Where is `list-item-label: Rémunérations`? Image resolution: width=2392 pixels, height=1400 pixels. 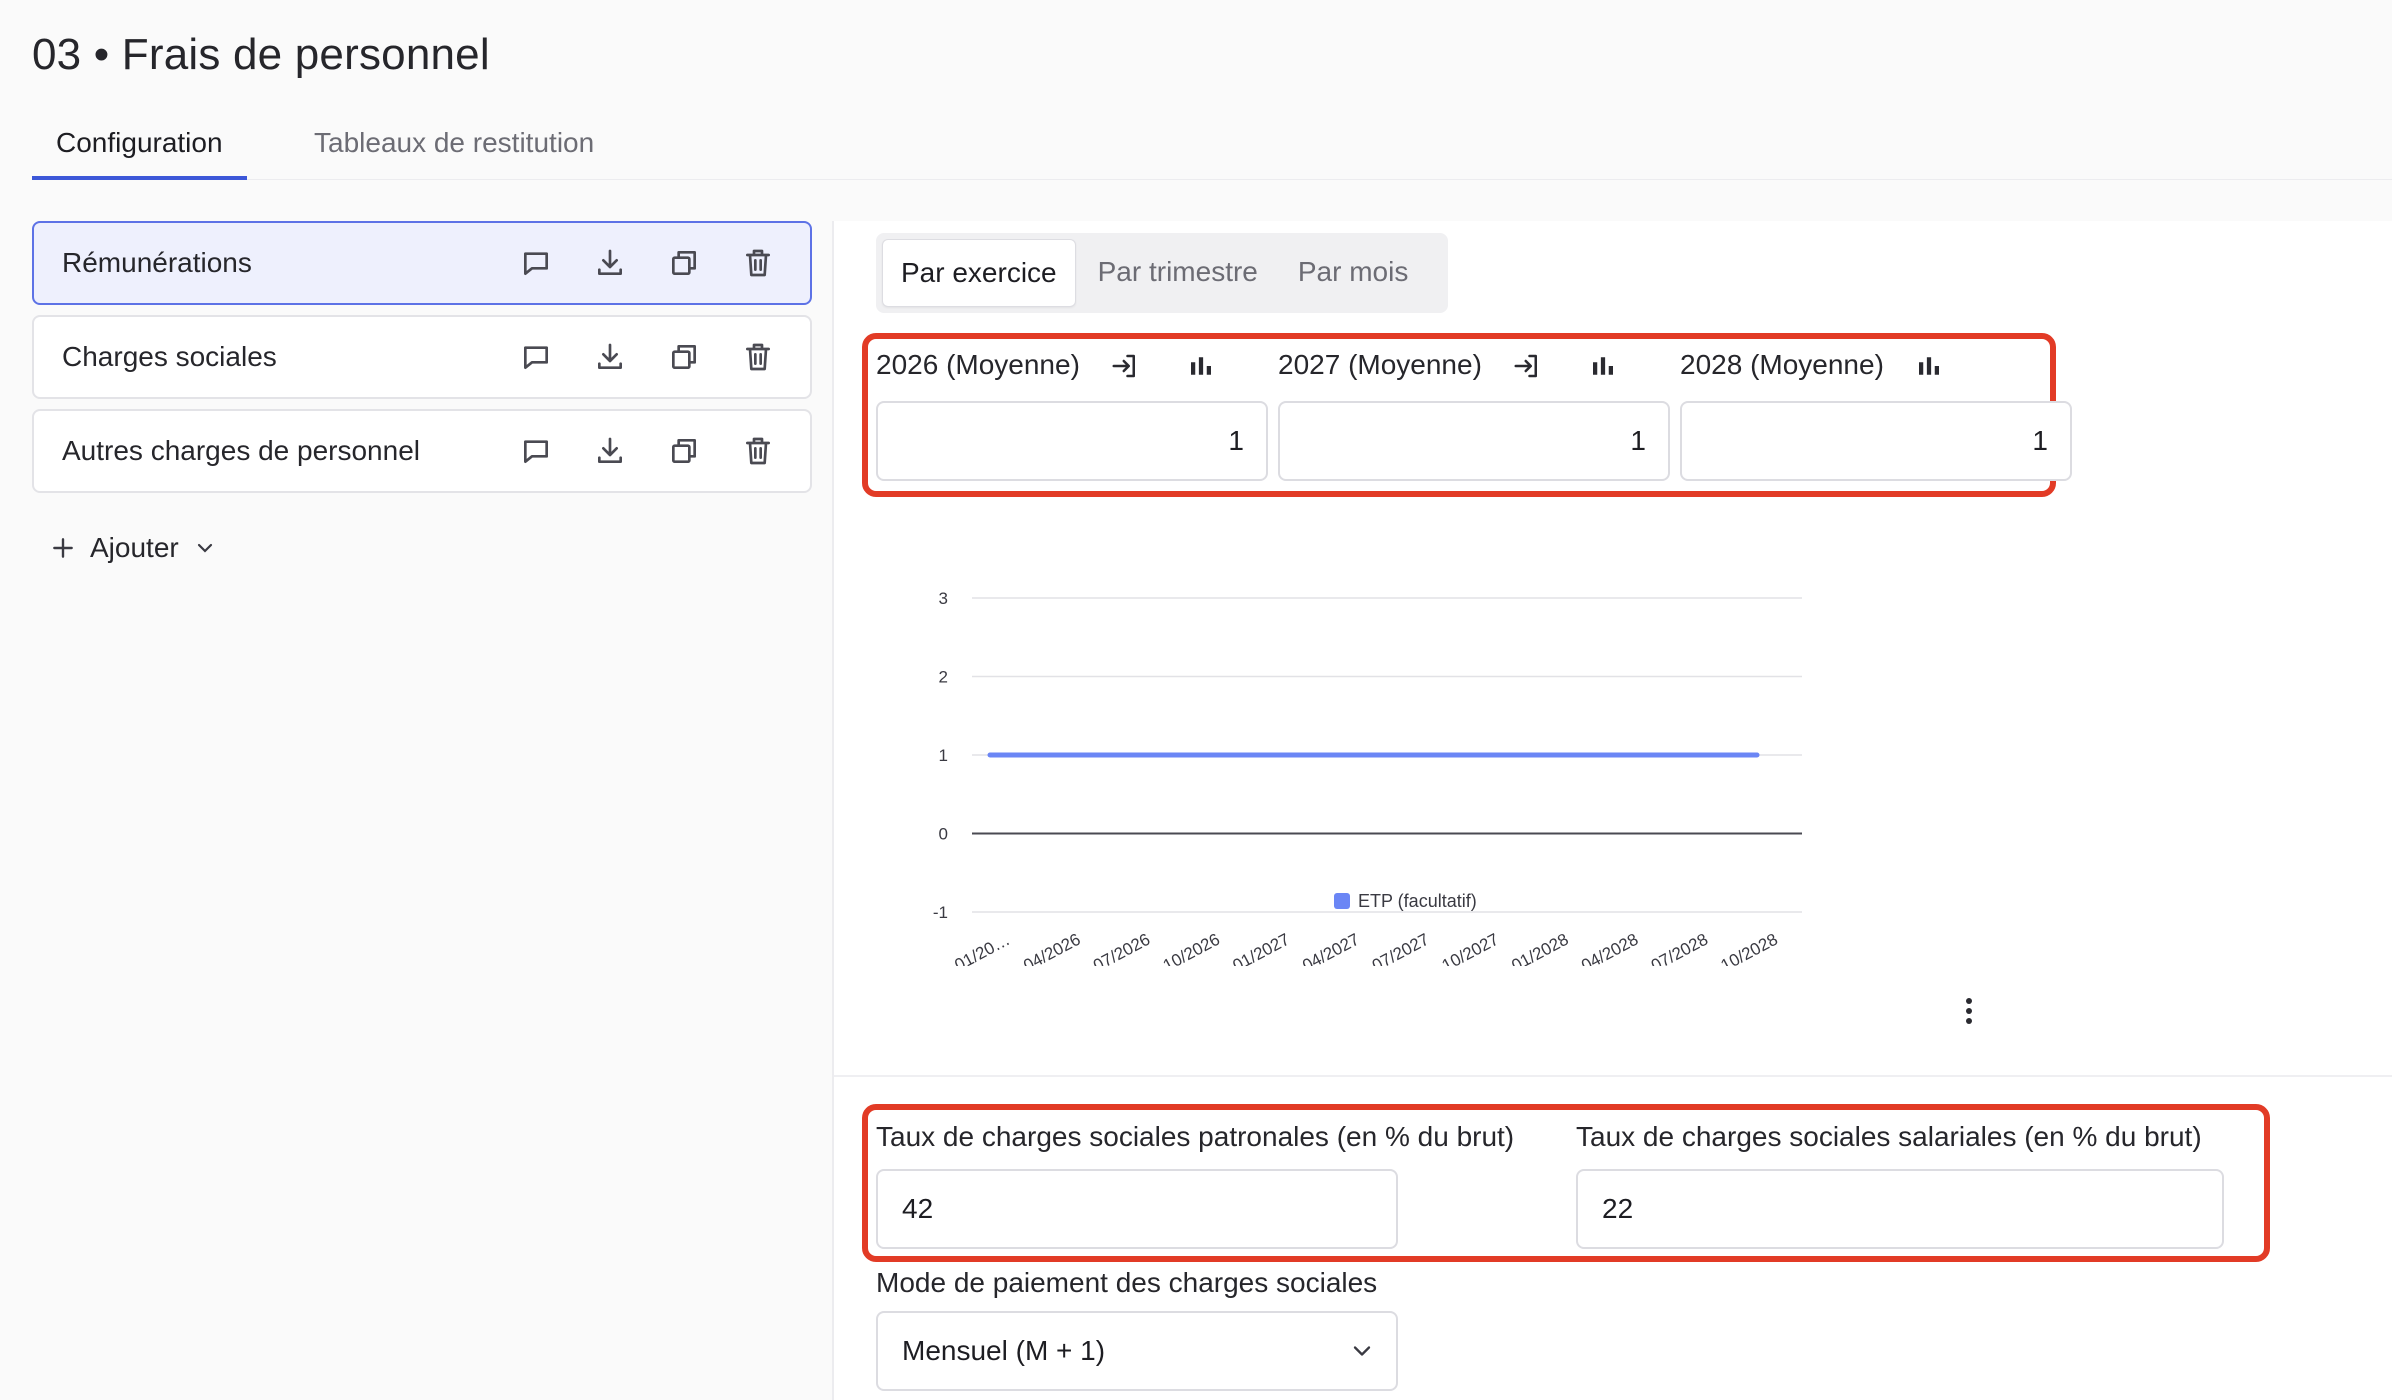
list-item-label: Rémunérations is located at coordinates (157, 262).